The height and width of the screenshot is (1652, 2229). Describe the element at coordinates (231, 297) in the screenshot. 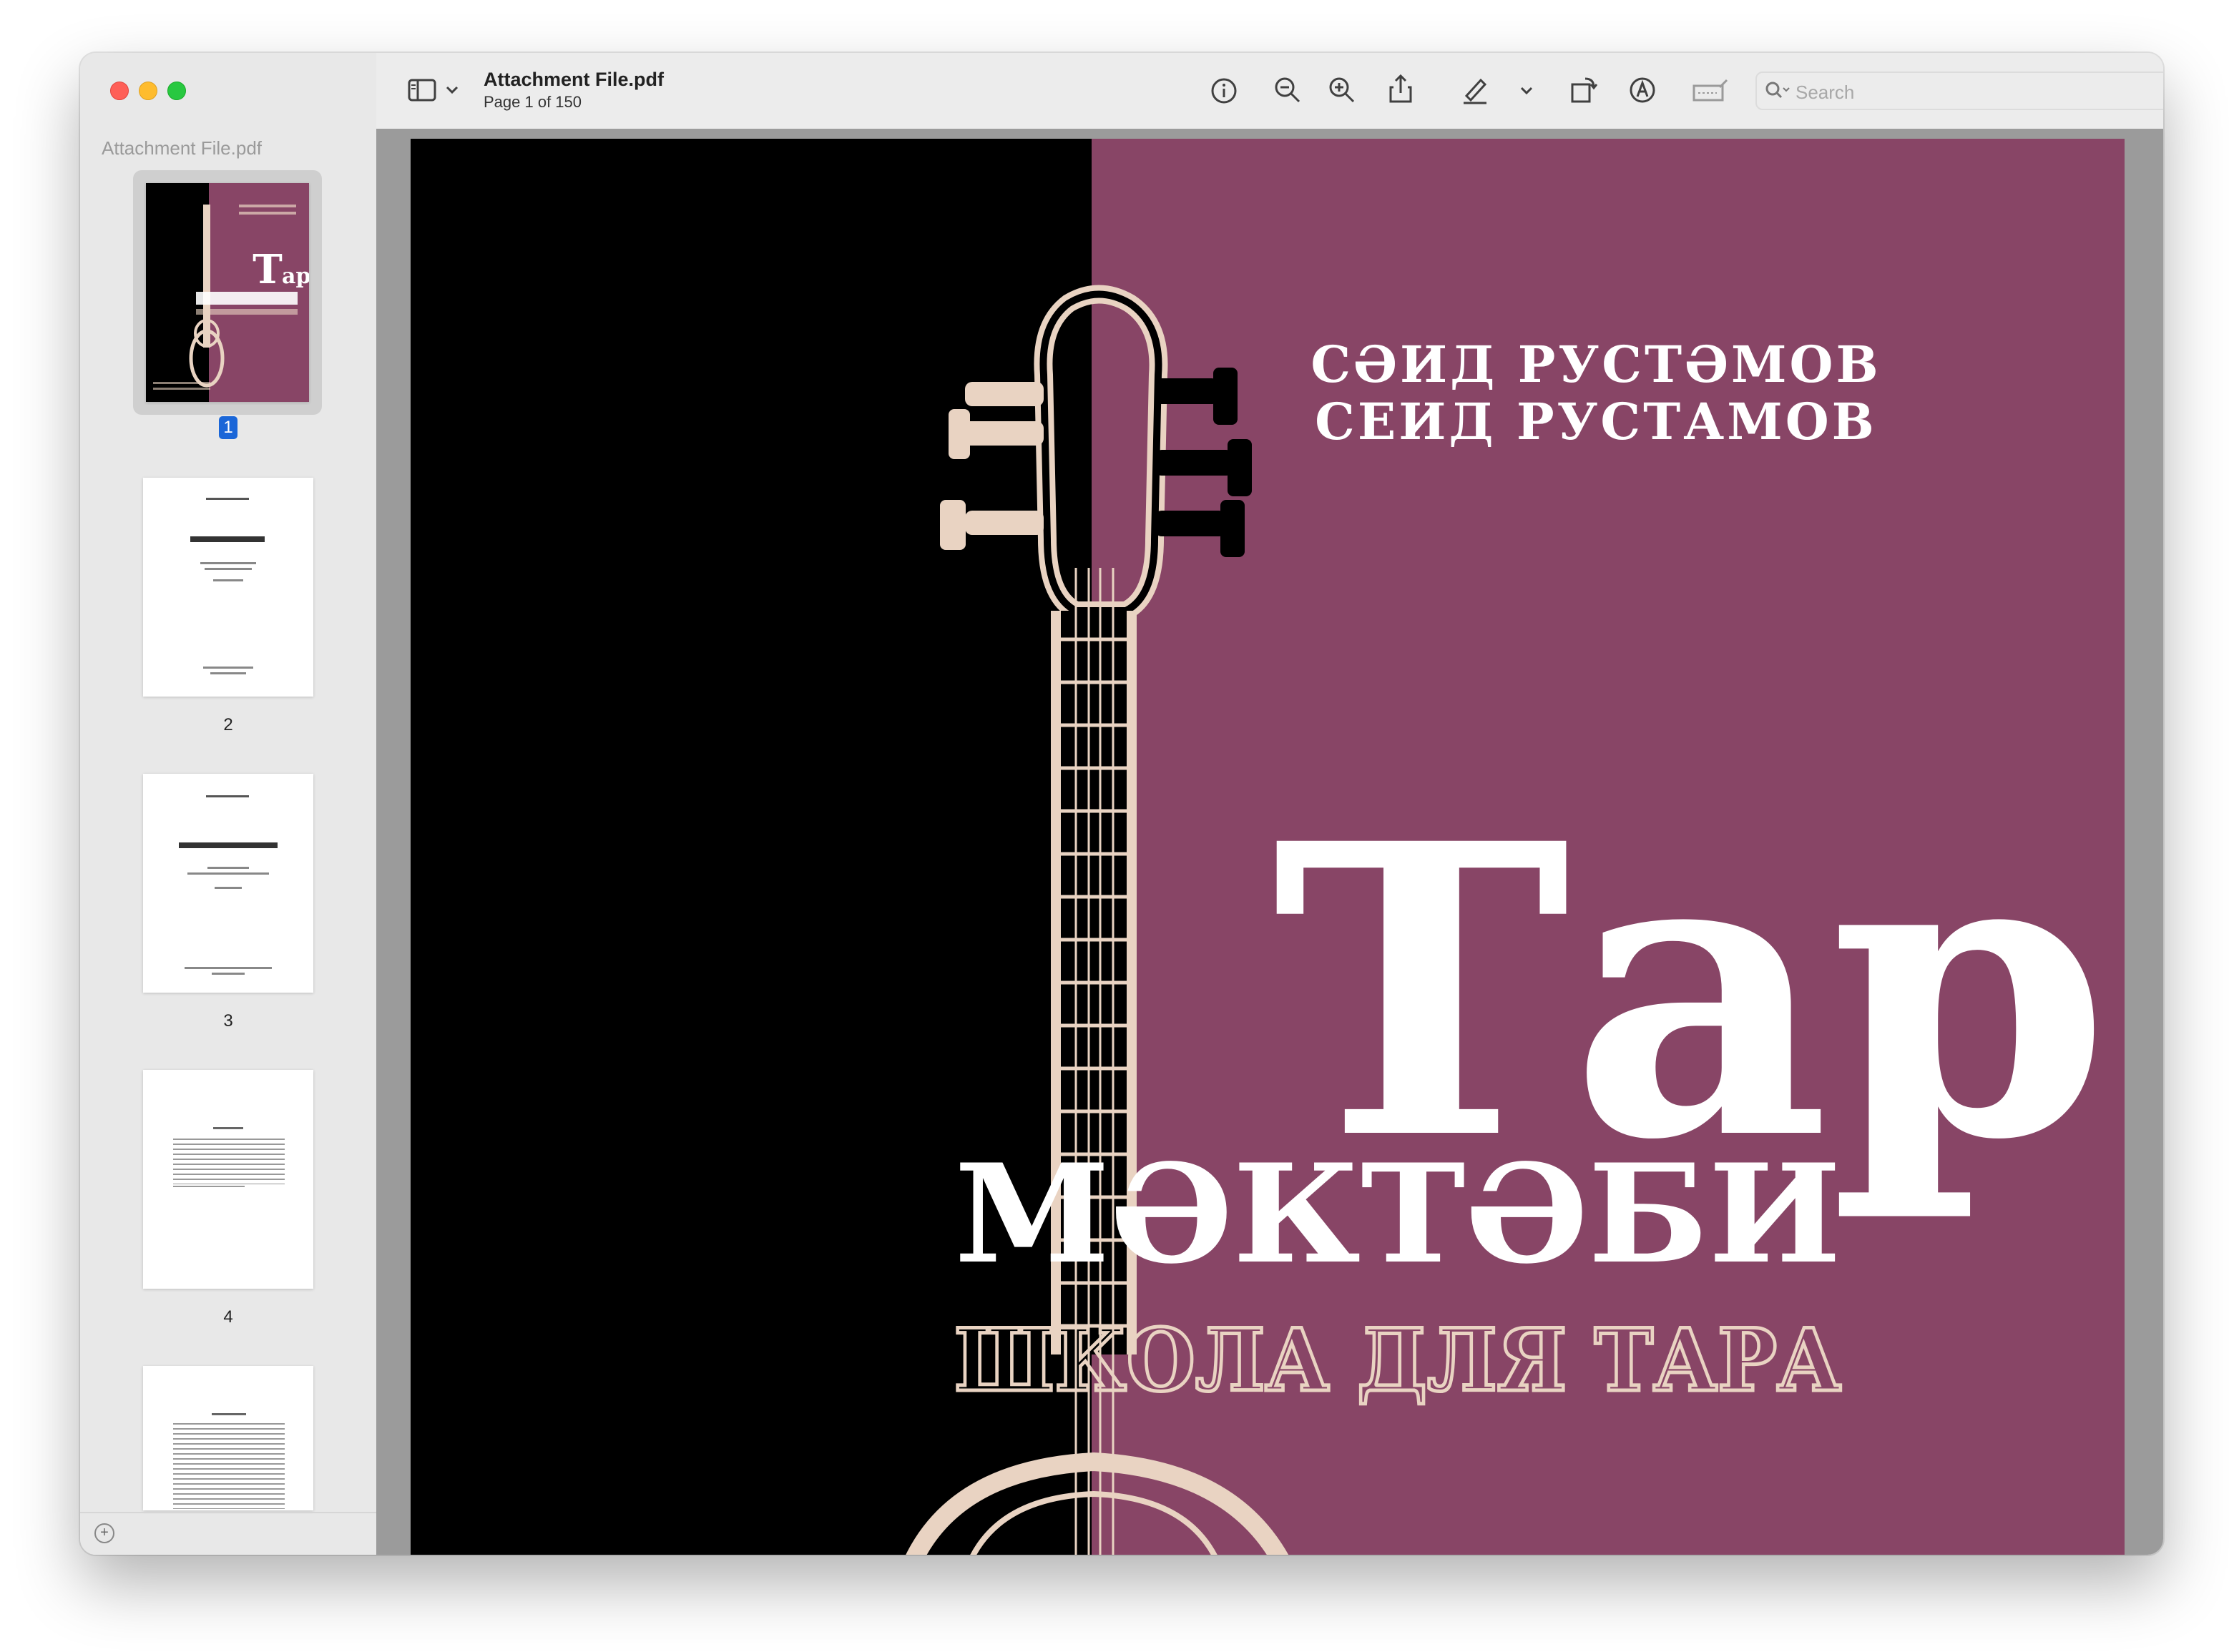

I see `thumbnail-cover-art: Т ар` at that location.